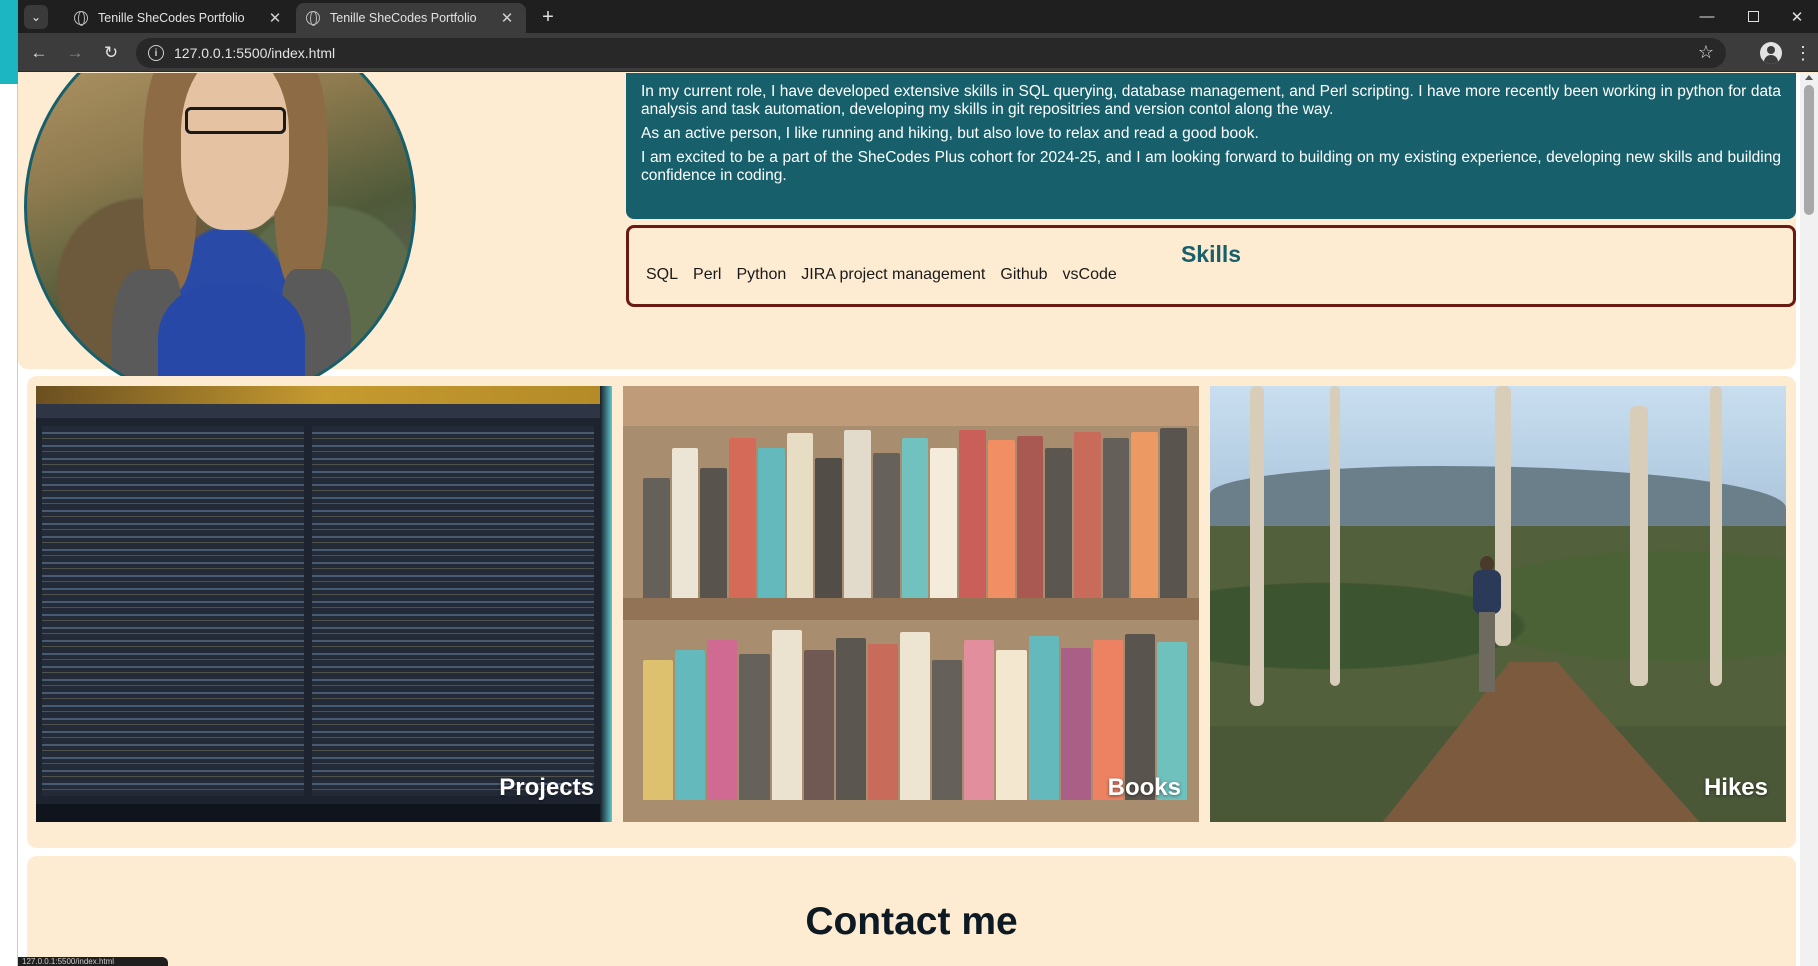 The image size is (1818, 966). Describe the element at coordinates (662, 274) in the screenshot. I see `skill-item: SQL` at that location.